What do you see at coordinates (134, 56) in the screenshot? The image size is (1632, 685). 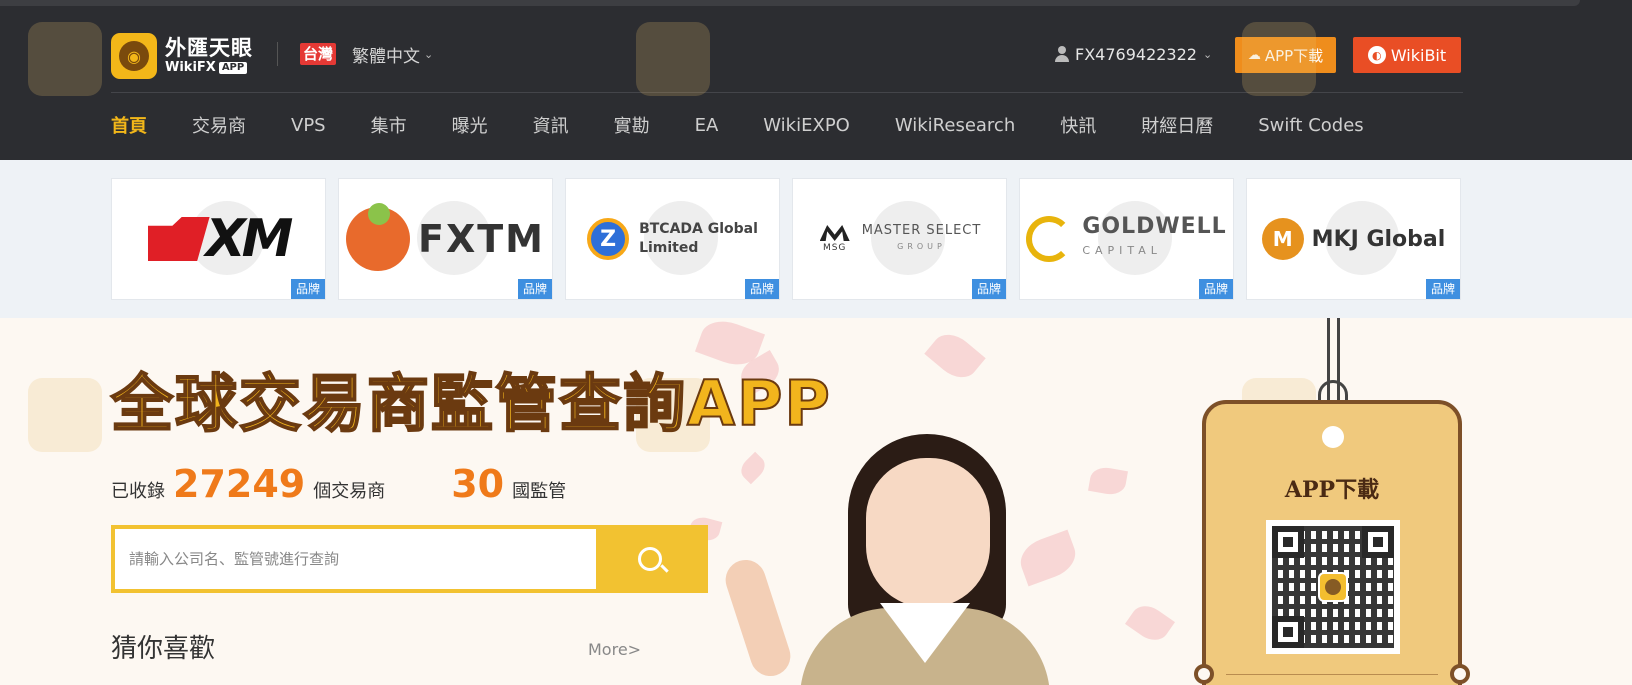 I see `wikifx-logo-icon: ◉` at bounding box center [134, 56].